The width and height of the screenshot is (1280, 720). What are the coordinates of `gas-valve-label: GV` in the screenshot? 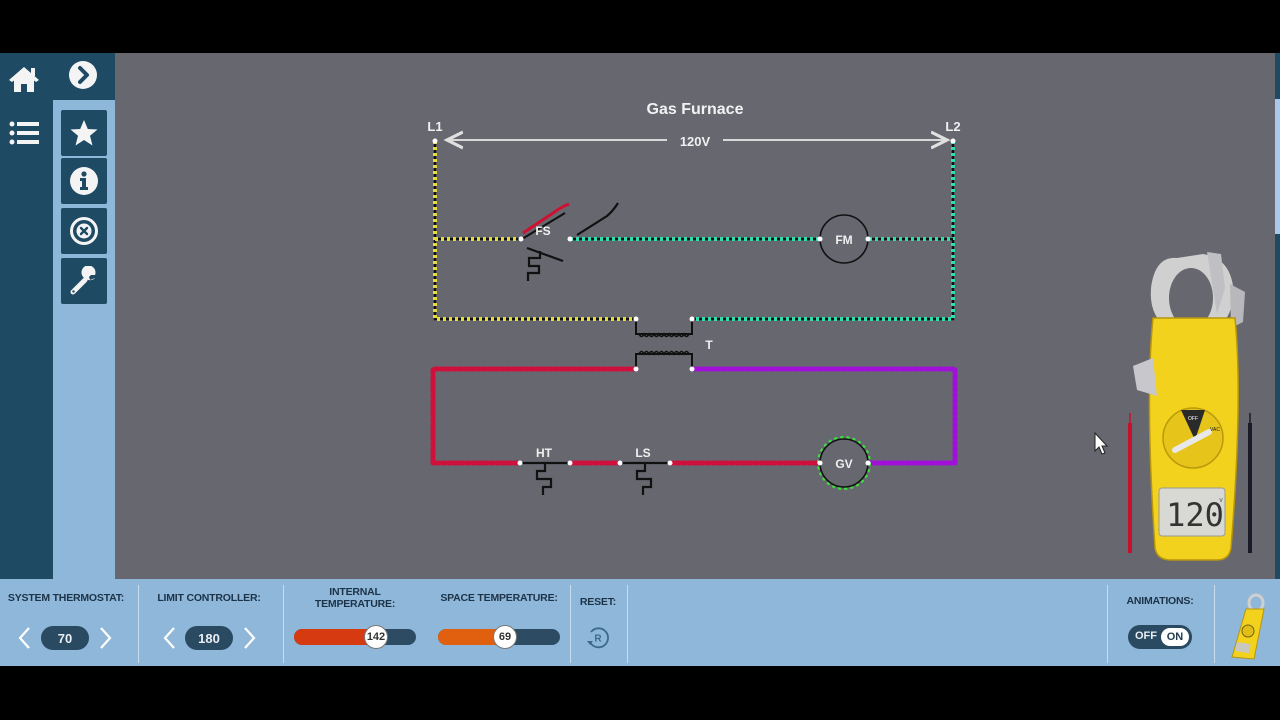 It's located at (843, 464).